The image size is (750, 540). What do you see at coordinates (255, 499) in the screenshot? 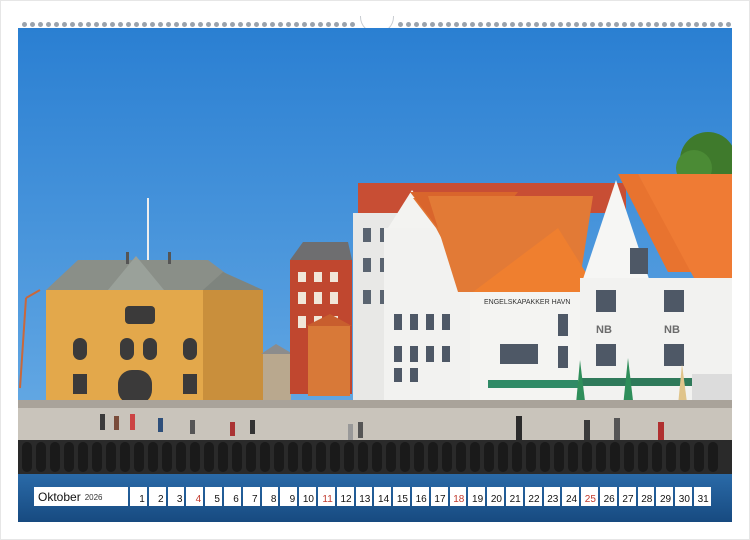
I see `day-number: 7` at bounding box center [255, 499].